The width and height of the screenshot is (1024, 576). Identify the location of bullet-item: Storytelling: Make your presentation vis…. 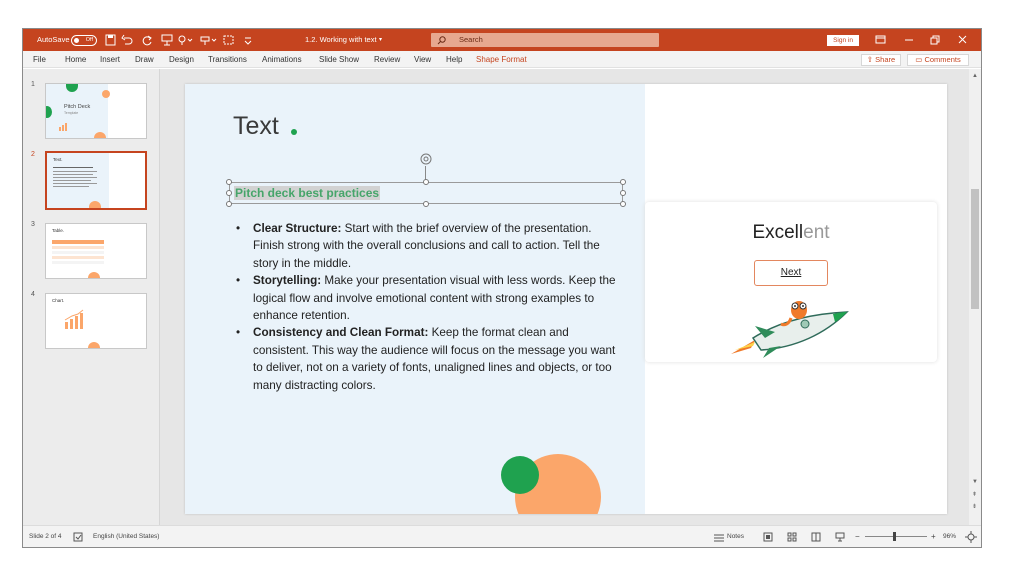
(425, 298).